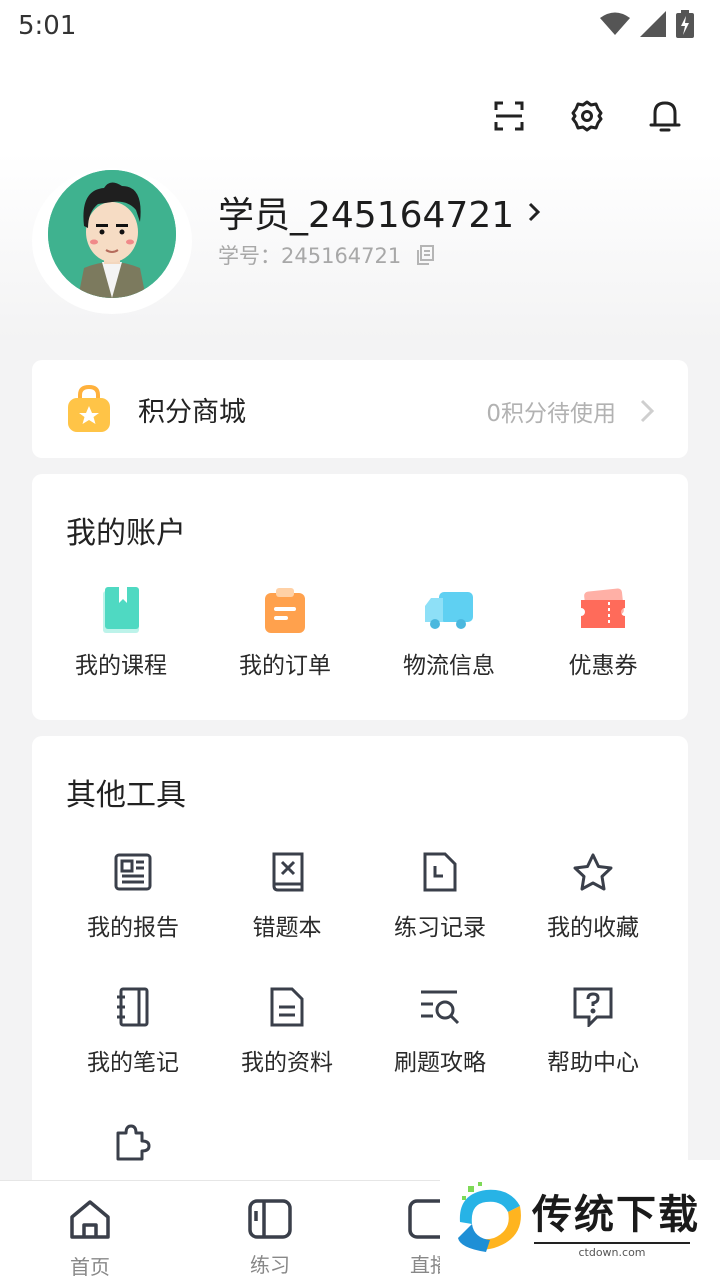 This screenshot has height=1280, width=720. I want to click on plugin-item, so click(133, 1142).